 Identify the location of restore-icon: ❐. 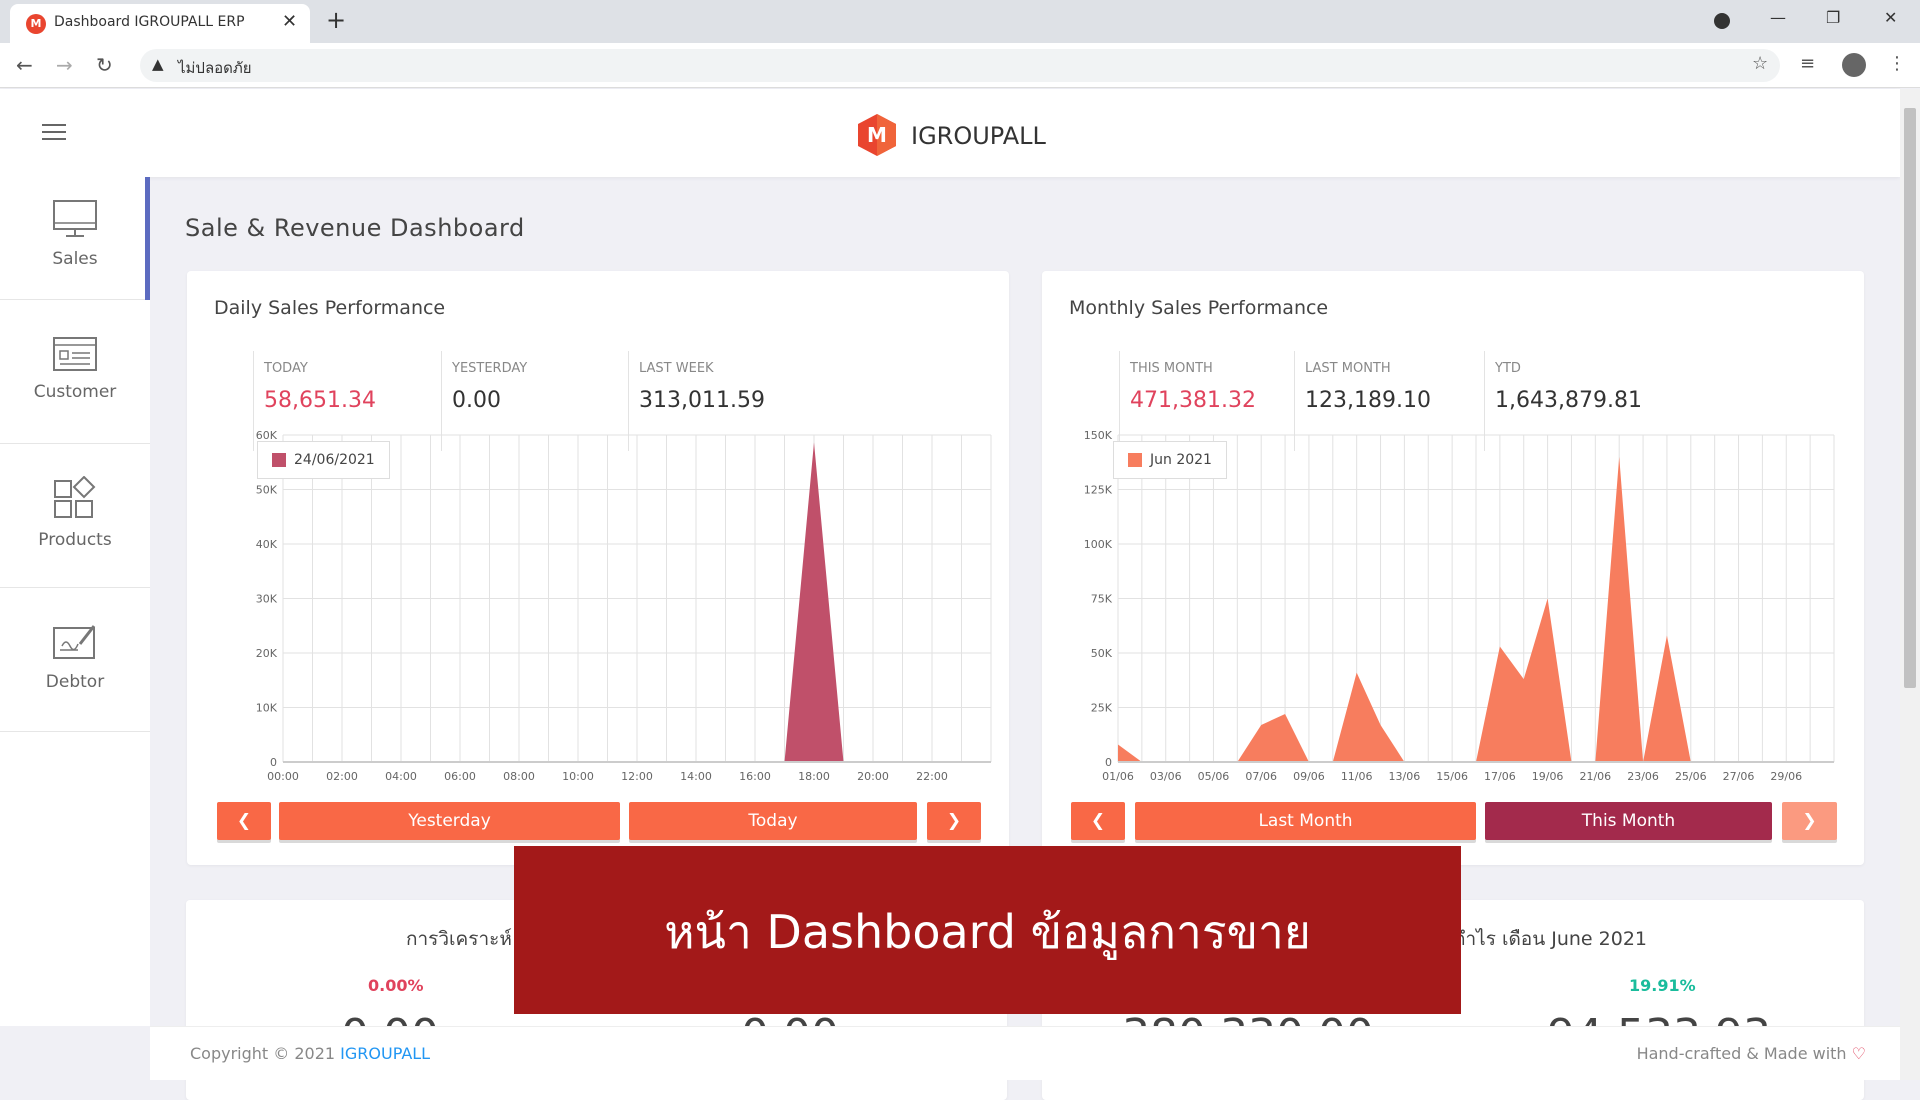
(1833, 17).